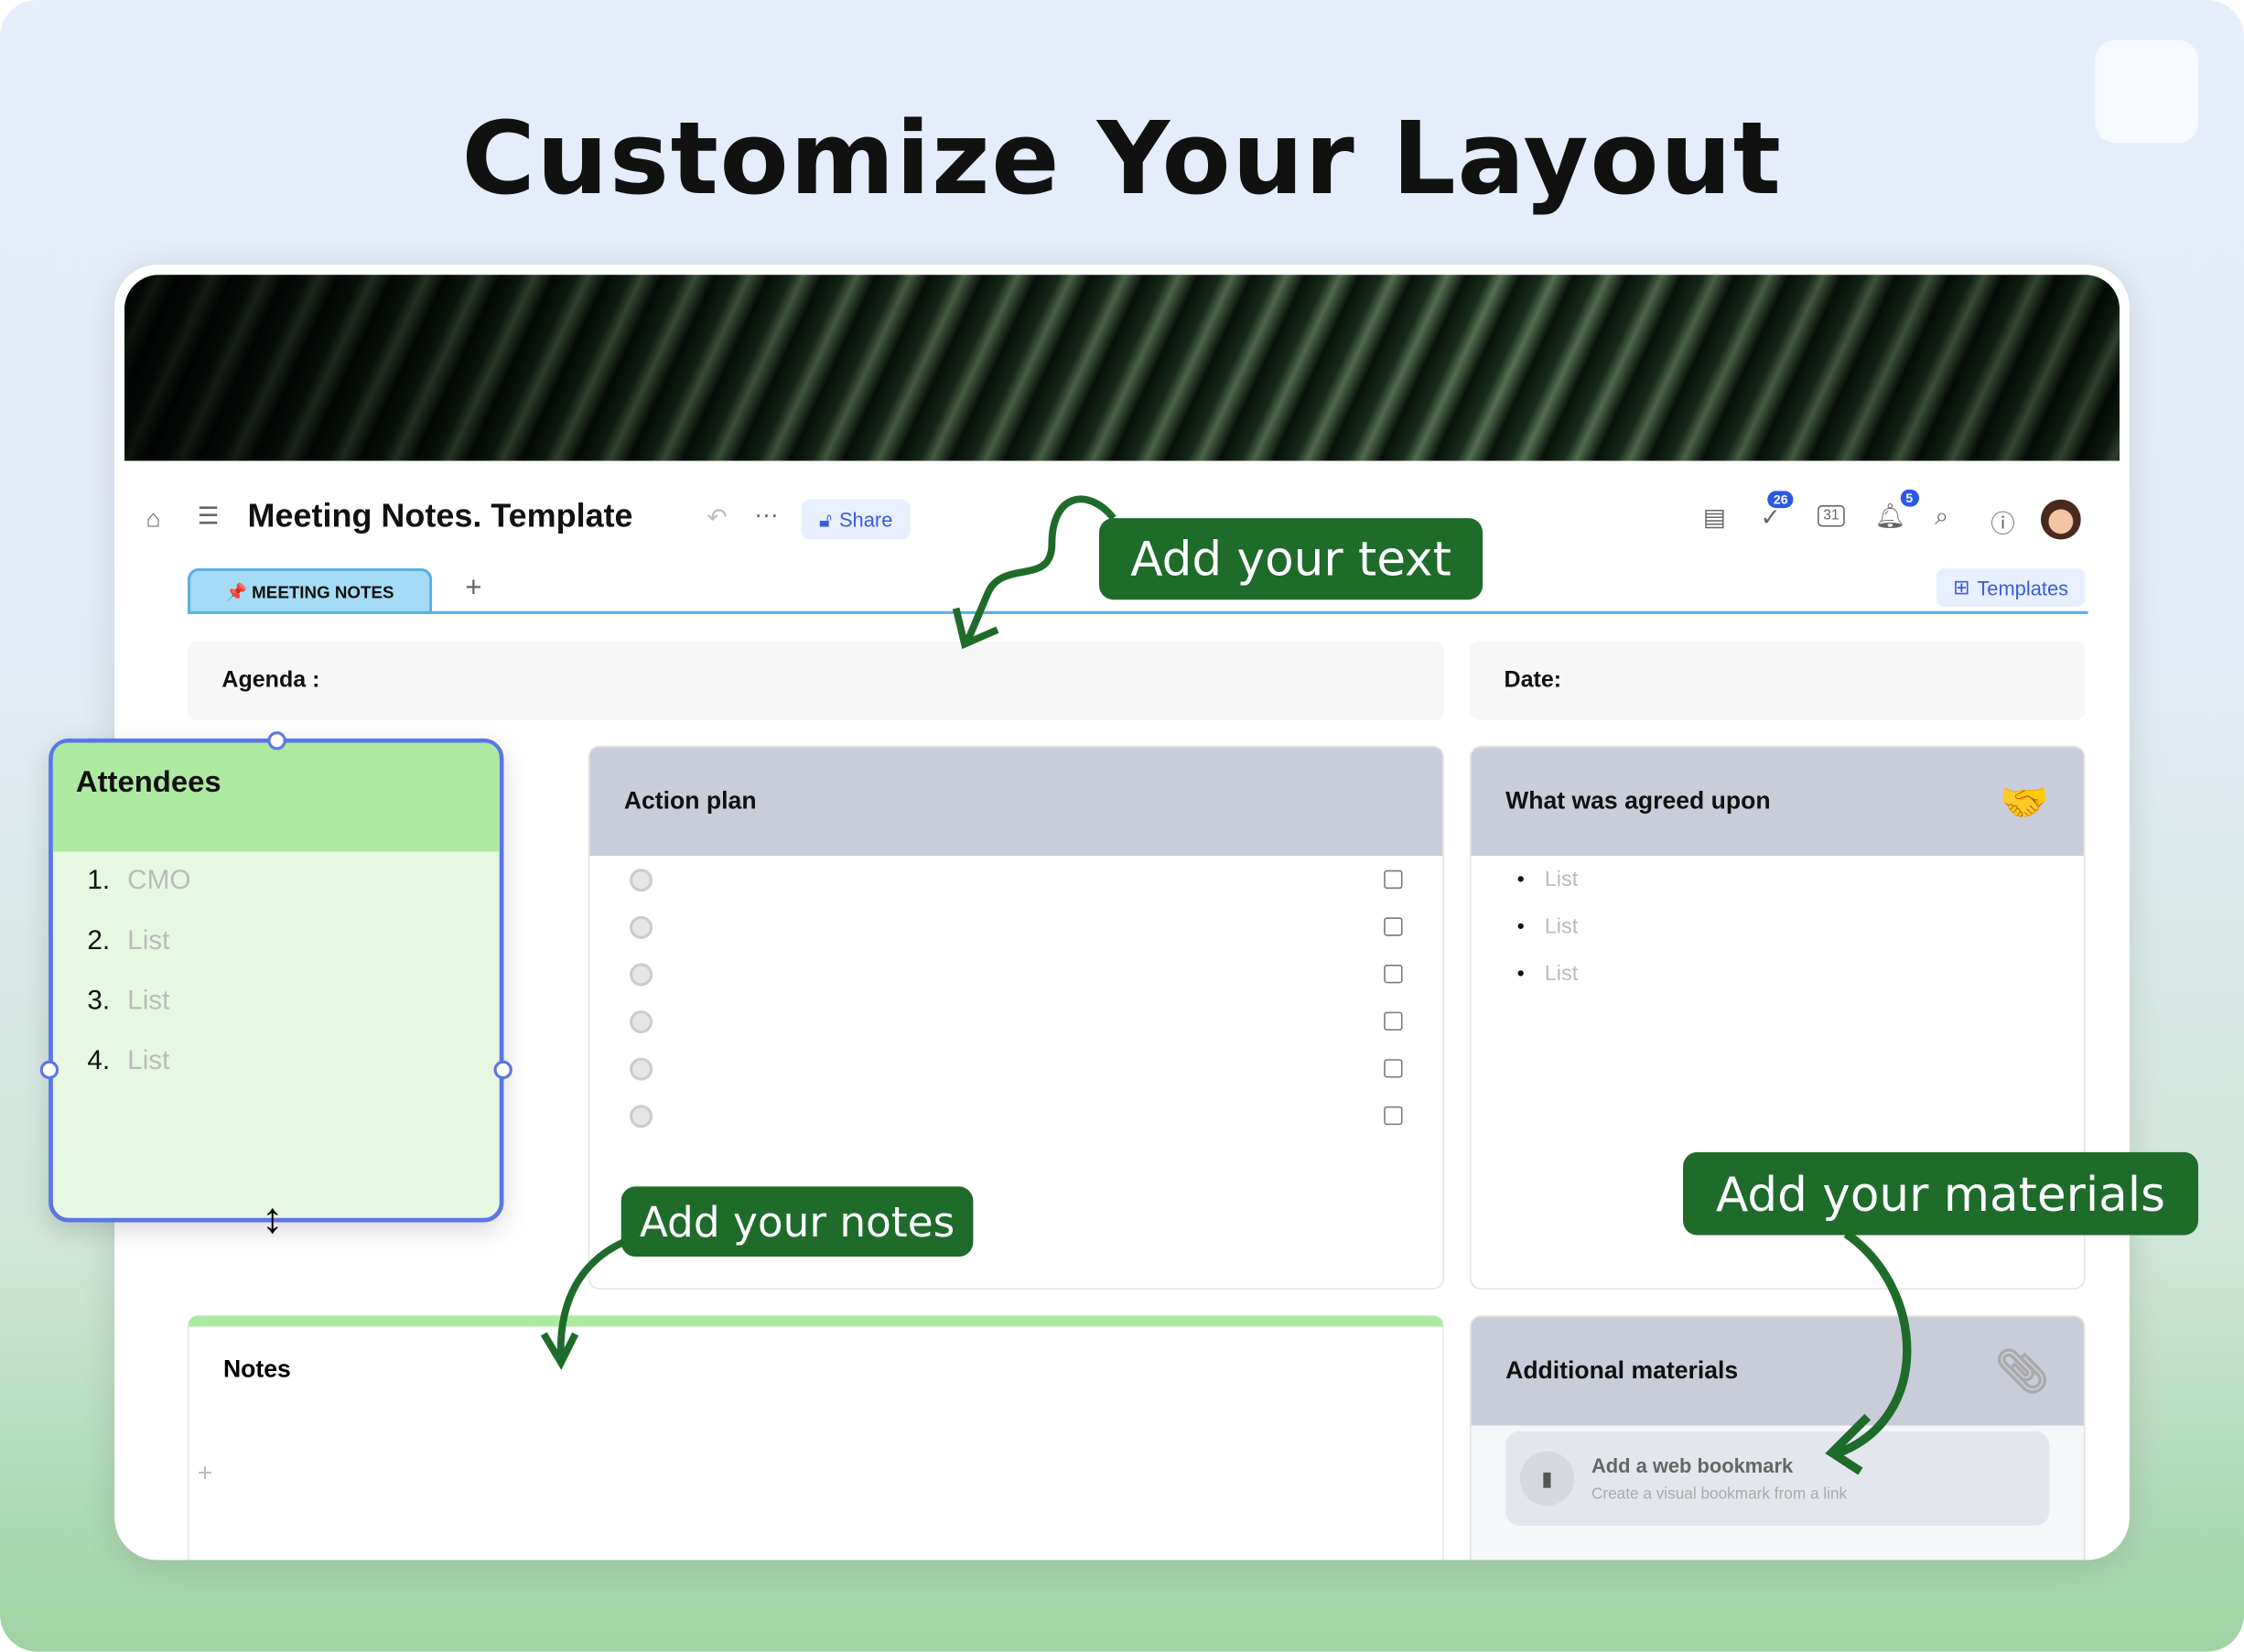  Describe the element at coordinates (1040, 569) in the screenshot. I see `arrow-text` at that location.